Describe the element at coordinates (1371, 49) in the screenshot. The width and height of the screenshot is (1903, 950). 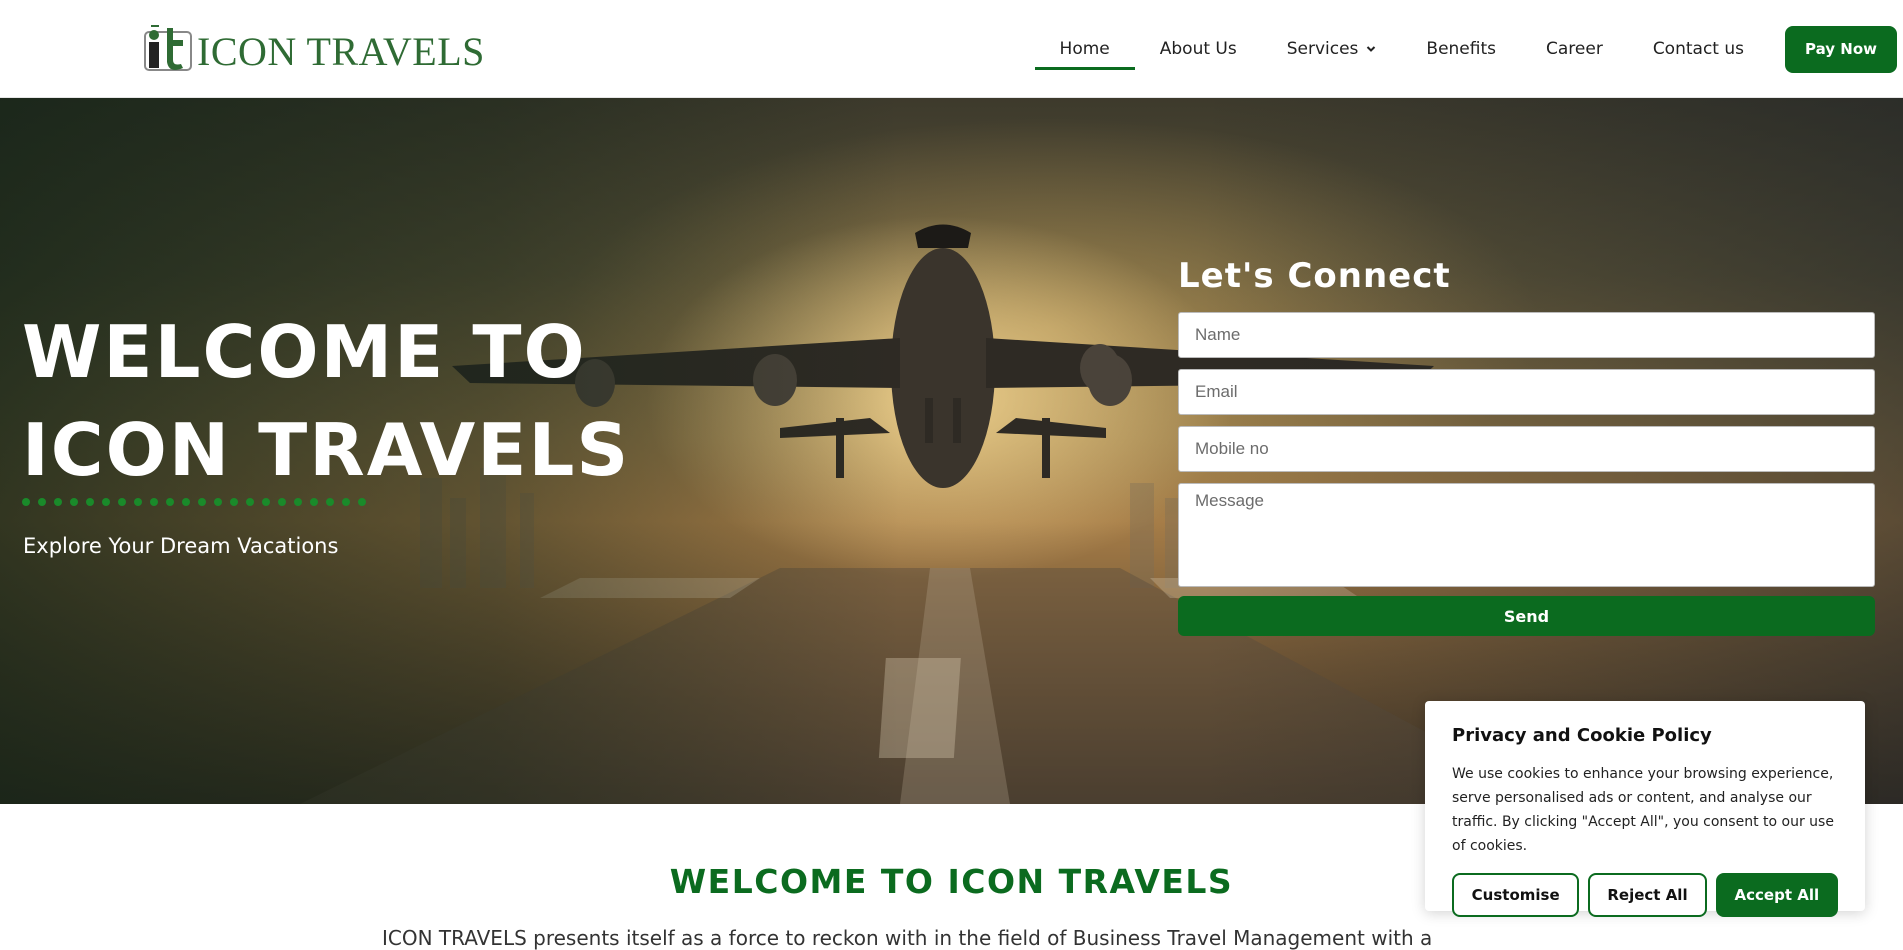
I see `chevron-down-icon` at that location.